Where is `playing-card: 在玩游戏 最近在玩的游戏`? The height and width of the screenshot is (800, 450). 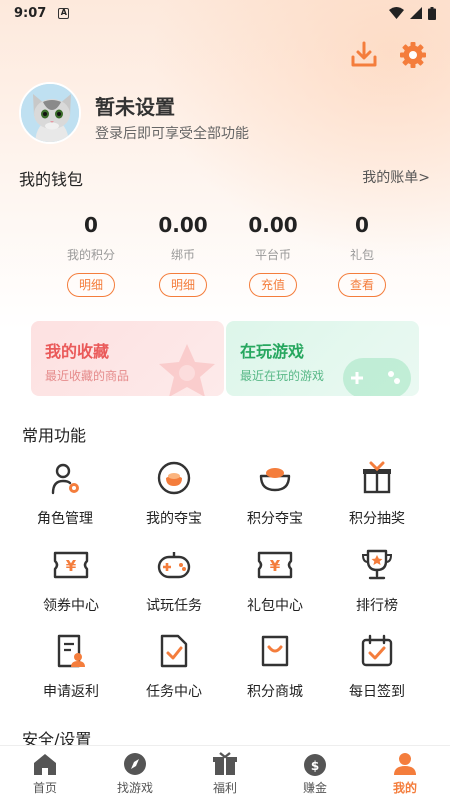 playing-card: 在玩游戏 最近在玩的游戏 is located at coordinates (322, 358).